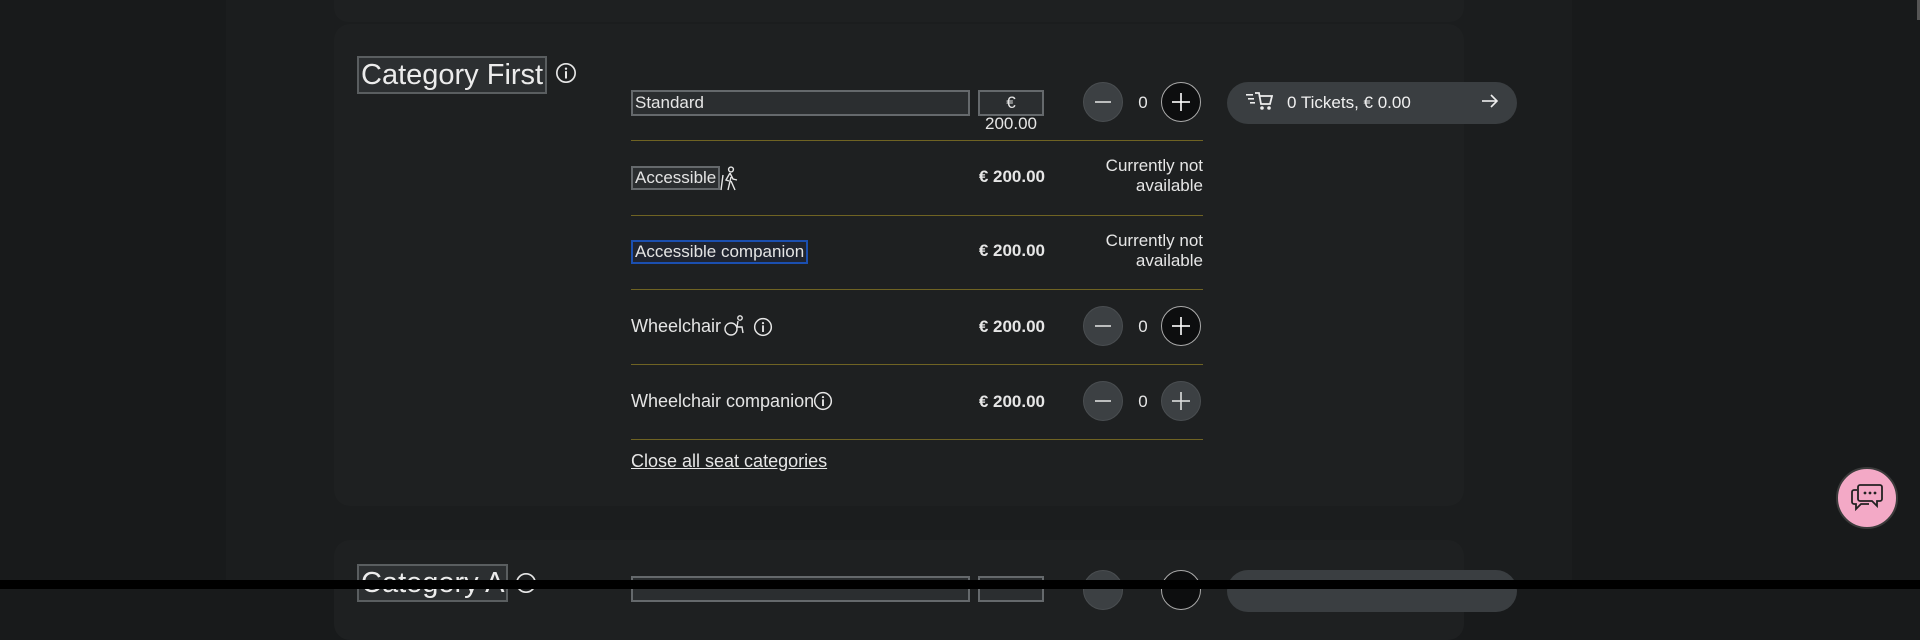 The height and width of the screenshot is (640, 1920). What do you see at coordinates (1011, 111) in the screenshot?
I see `standard-price: € 200.00` at bounding box center [1011, 111].